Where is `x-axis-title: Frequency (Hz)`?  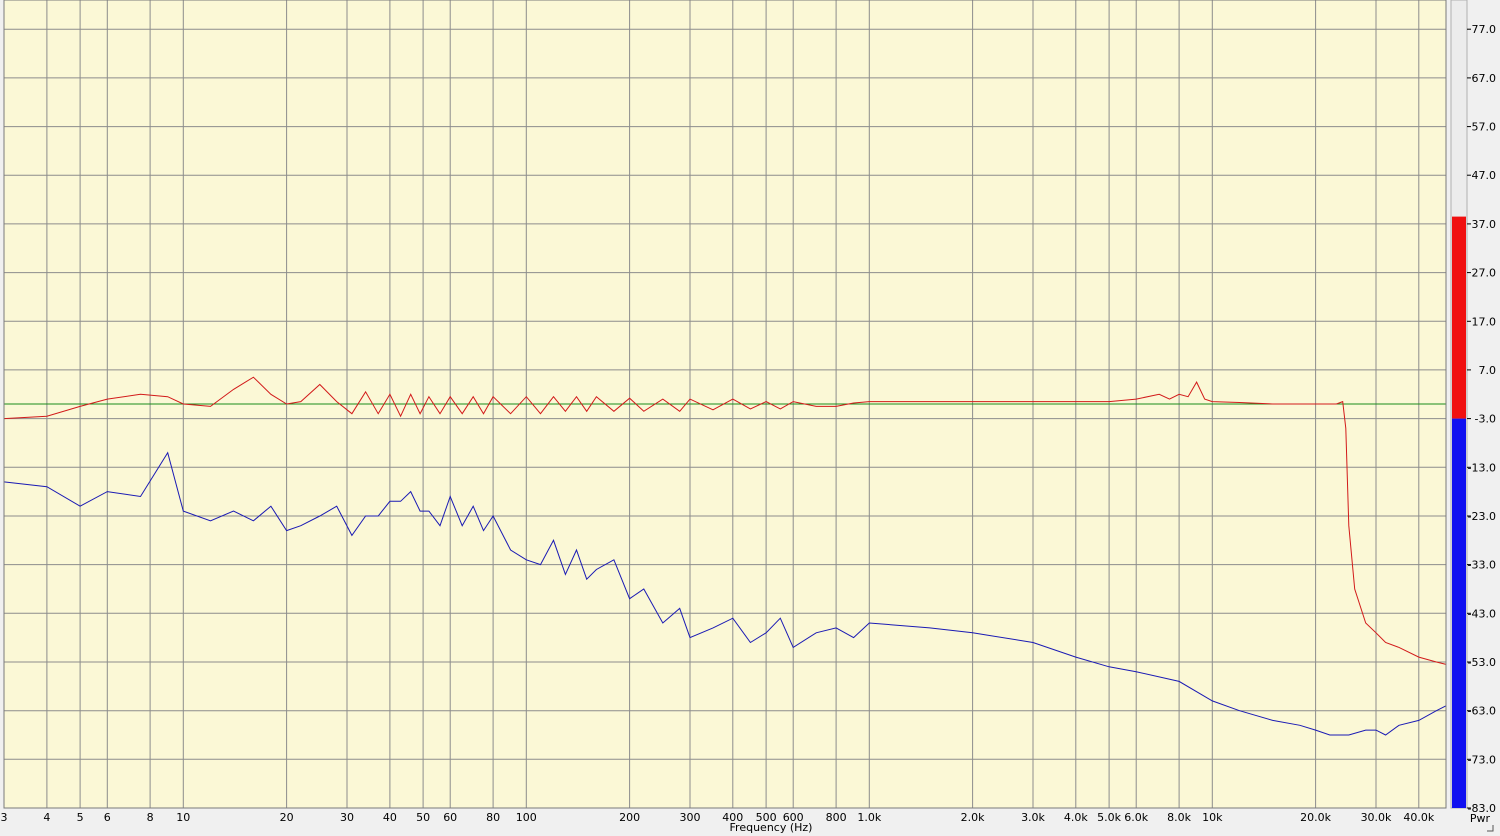
x-axis-title: Frequency (Hz) is located at coordinates (771, 827).